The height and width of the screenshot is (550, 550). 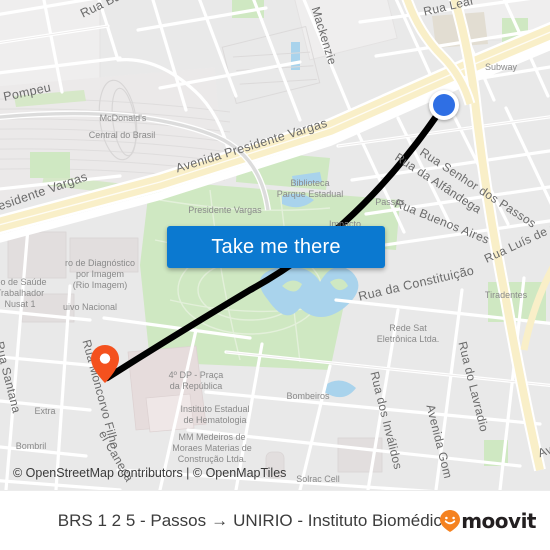 I want to click on origin-marker-dot, so click(x=444, y=105).